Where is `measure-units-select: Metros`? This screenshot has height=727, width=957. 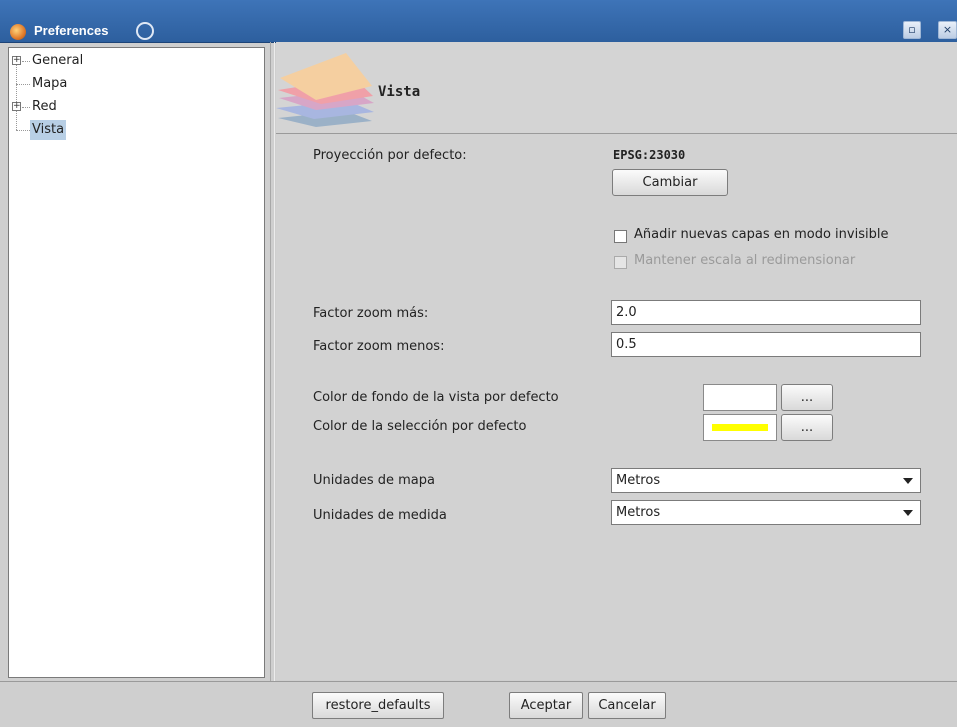 measure-units-select: Metros is located at coordinates (766, 512).